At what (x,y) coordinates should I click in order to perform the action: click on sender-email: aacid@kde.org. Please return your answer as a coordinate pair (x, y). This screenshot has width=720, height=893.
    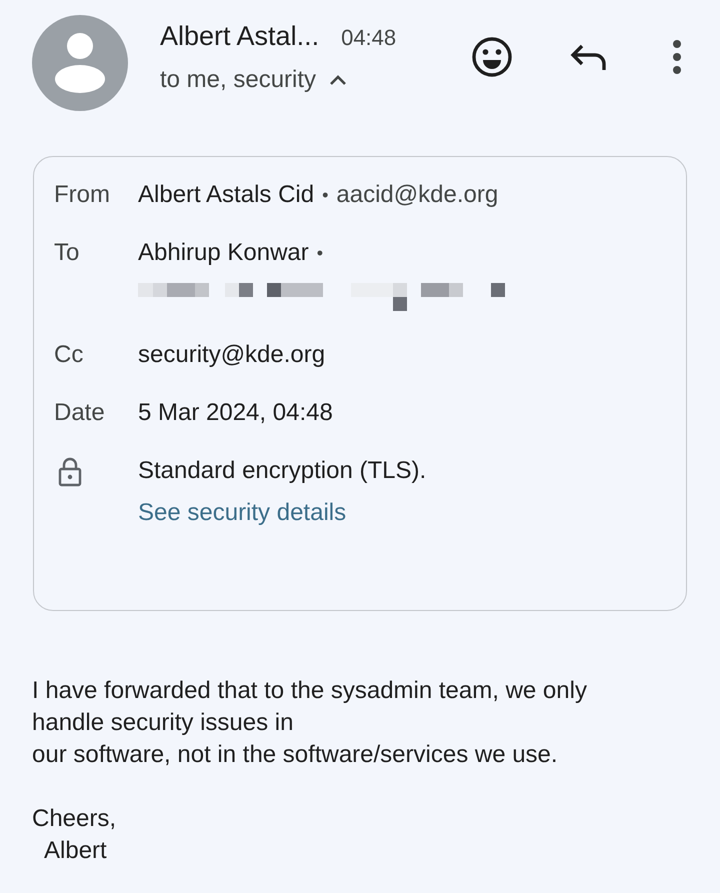
    Looking at the image, I should click on (417, 195).